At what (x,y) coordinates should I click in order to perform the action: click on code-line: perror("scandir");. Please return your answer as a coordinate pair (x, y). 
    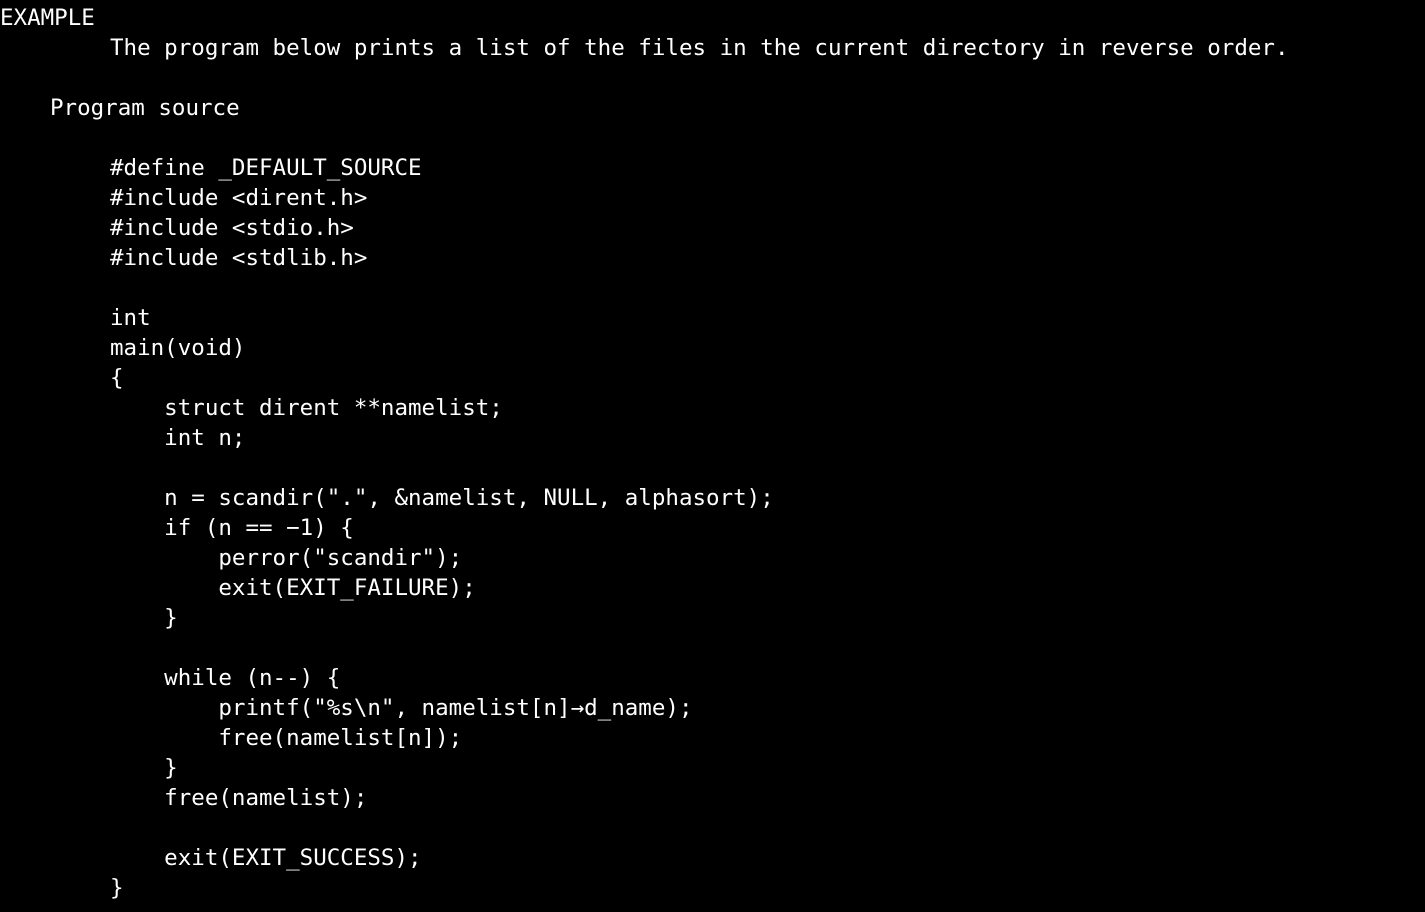
    Looking at the image, I should click on (286, 558).